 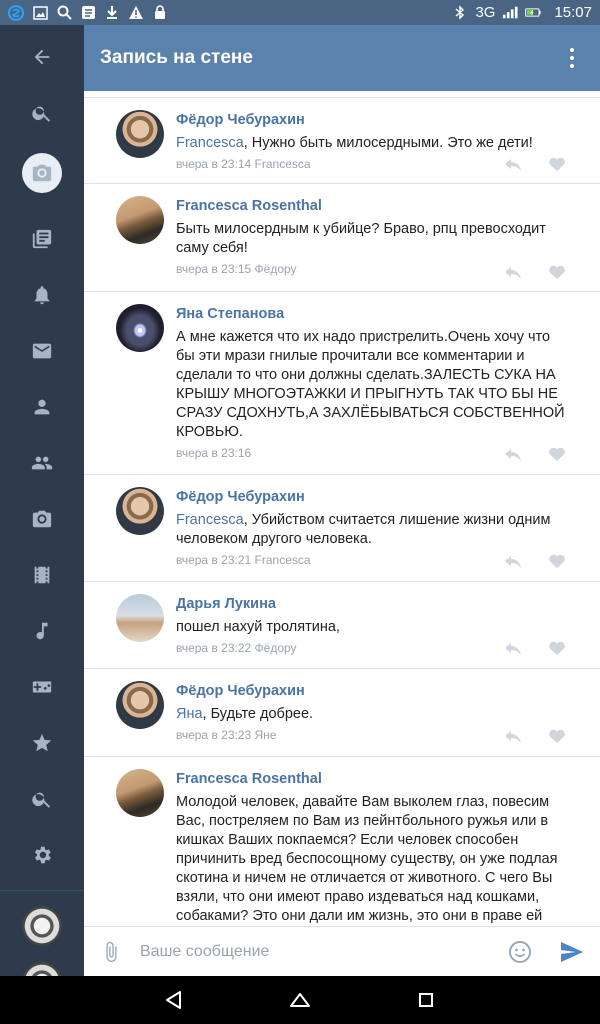 I want to click on rail-games, so click(x=42, y=687).